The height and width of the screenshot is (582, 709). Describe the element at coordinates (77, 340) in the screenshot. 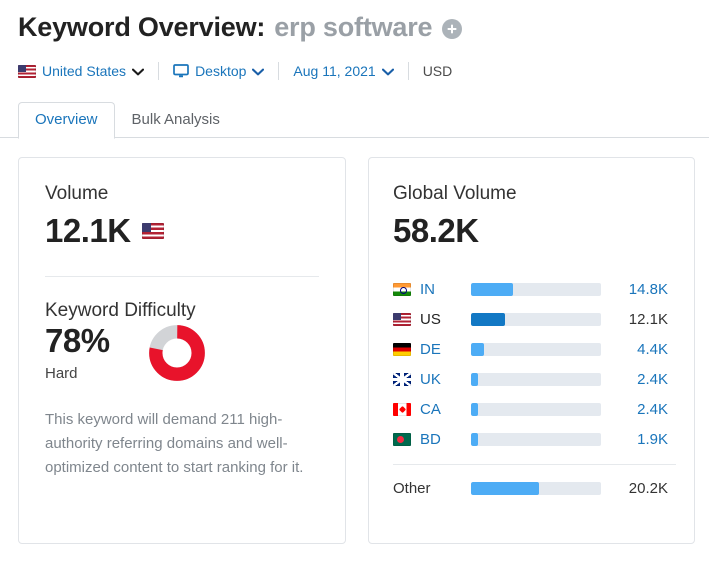

I see `keyword-difficulty-percent: 78%` at that location.